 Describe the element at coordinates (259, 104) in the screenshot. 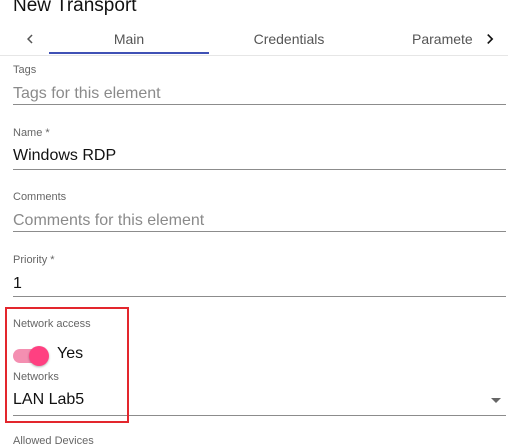

I see `tags-underline` at that location.